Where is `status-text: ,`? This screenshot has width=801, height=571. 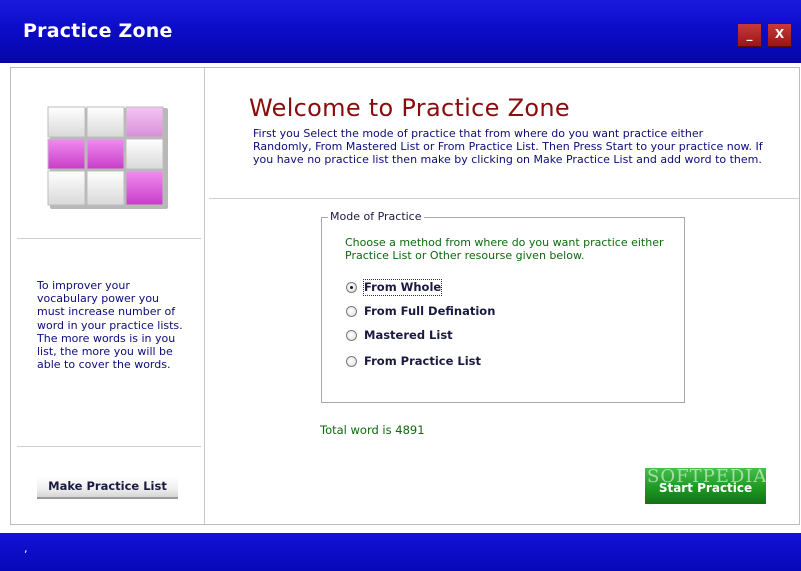 status-text: , is located at coordinates (26, 548).